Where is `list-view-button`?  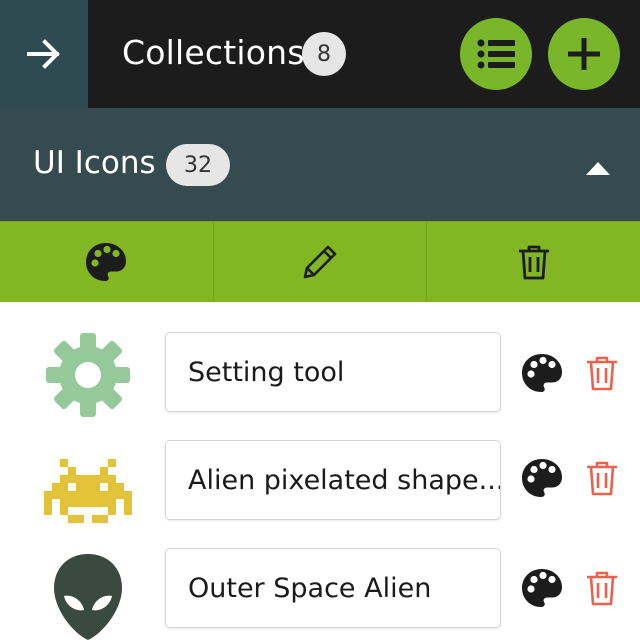
list-view-button is located at coordinates (496, 54).